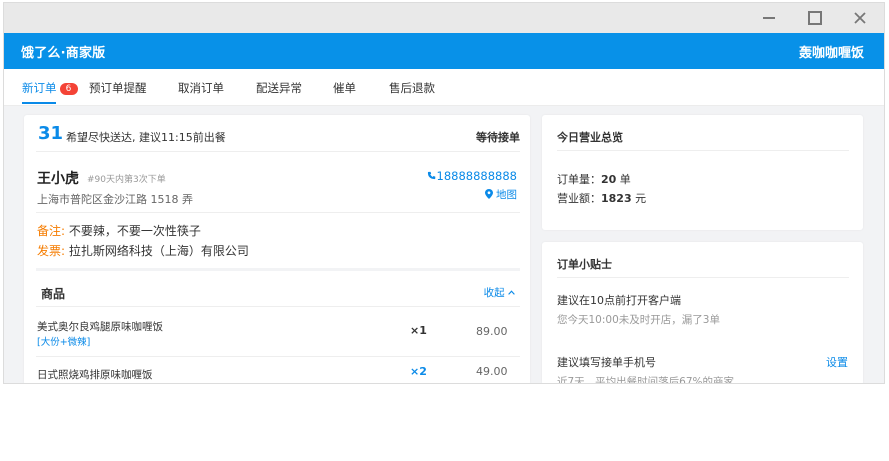 This screenshot has width=889, height=461. Describe the element at coordinates (492, 371) in the screenshot. I see `goods-item-price: 49.00` at that location.